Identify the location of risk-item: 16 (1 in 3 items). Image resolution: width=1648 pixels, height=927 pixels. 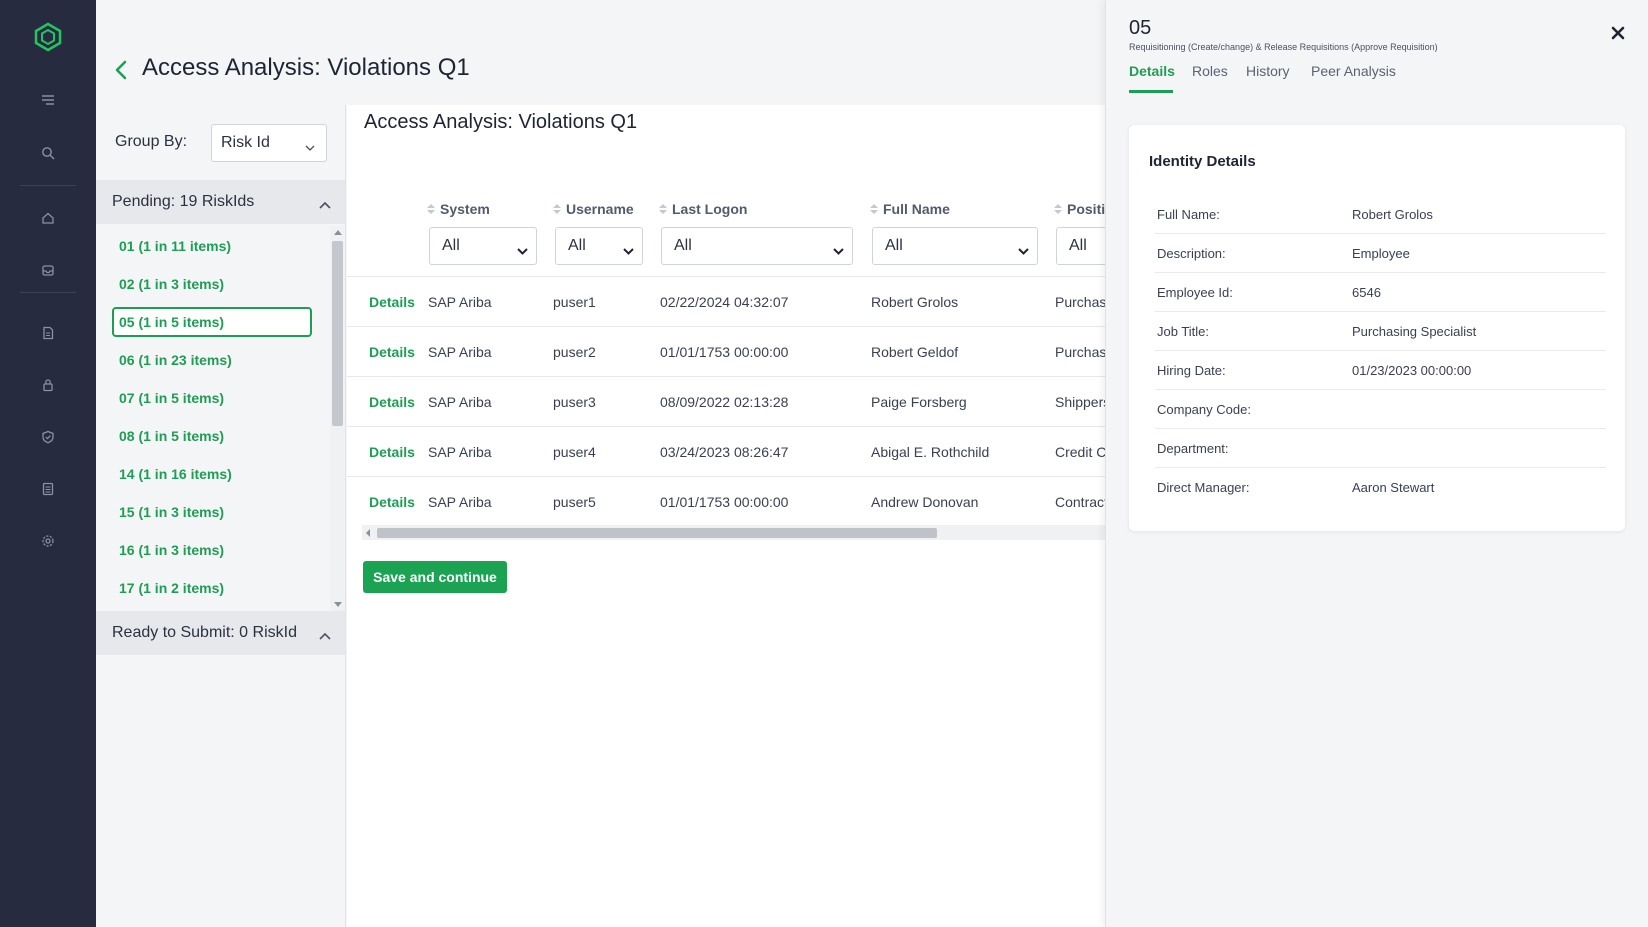
(212, 550).